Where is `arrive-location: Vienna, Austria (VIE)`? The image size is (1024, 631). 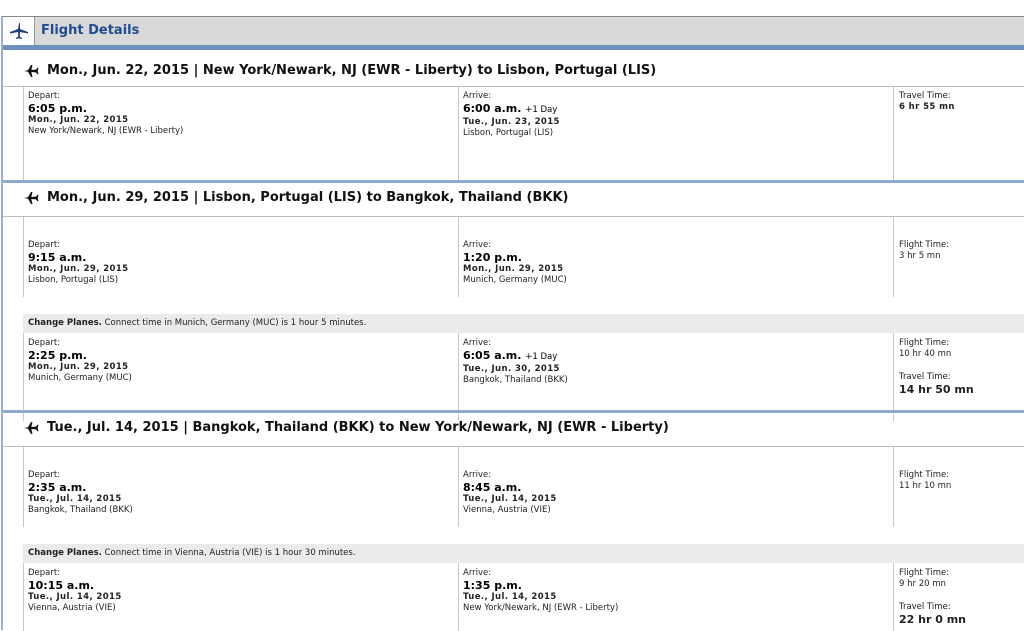
arrive-location: Vienna, Austria (VIE) is located at coordinates (507, 510).